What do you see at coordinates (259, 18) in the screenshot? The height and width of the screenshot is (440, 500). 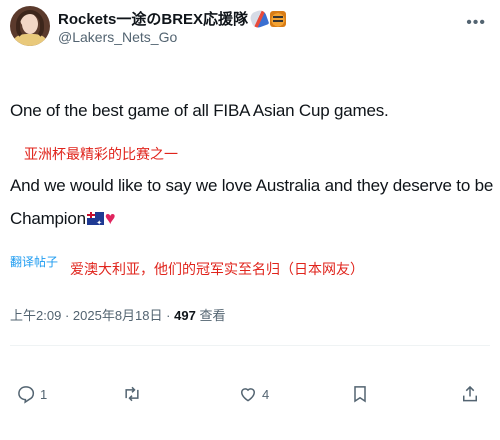 I see `rocket-icon` at bounding box center [259, 18].